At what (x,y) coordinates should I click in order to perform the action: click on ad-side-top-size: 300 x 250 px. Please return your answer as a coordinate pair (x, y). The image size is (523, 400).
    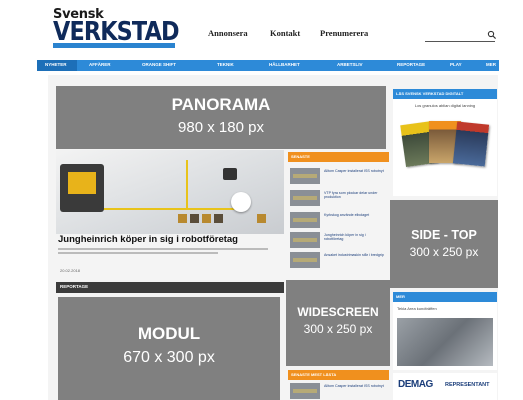
    Looking at the image, I should click on (444, 252).